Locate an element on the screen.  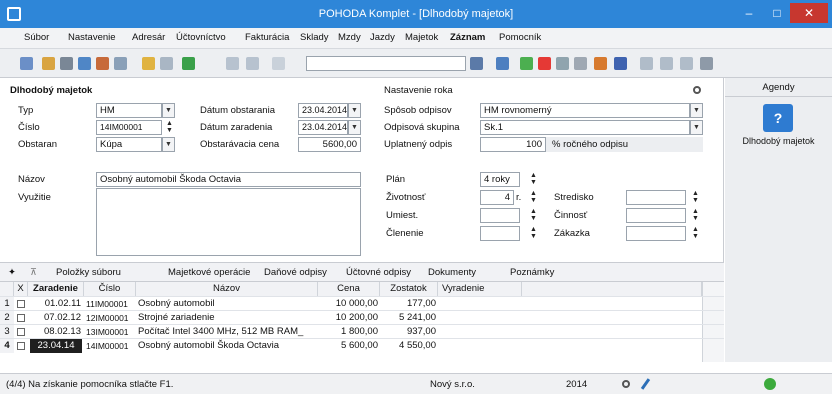
layout-icon is located at coordinates (666, 63).